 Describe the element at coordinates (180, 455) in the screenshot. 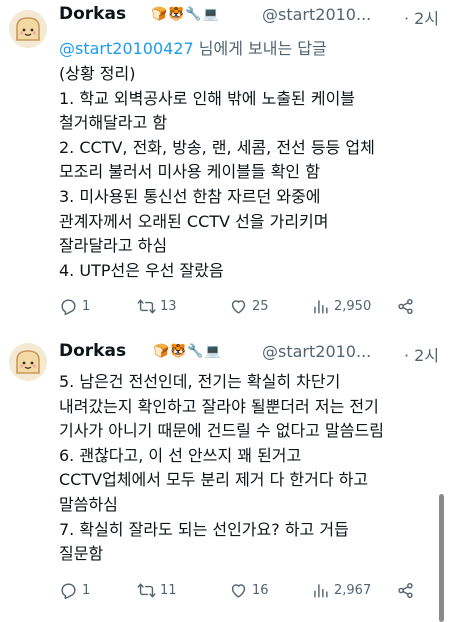

I see `tweet-text-line: 6. 괜찮다고, 이 선 안쓰지 꽤 된거고` at that location.